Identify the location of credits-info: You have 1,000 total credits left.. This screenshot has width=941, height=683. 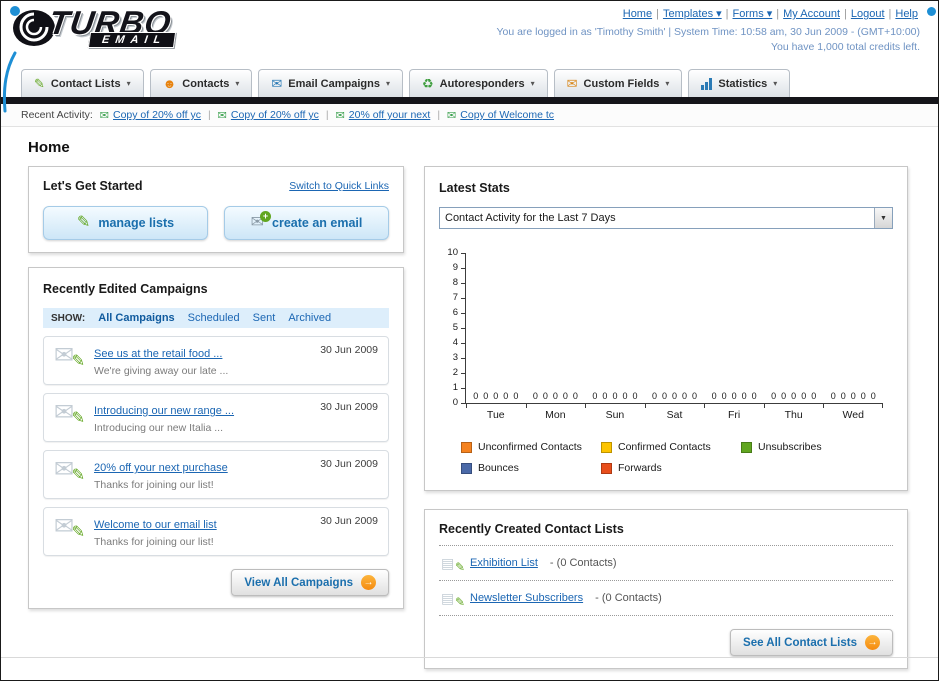
(845, 47).